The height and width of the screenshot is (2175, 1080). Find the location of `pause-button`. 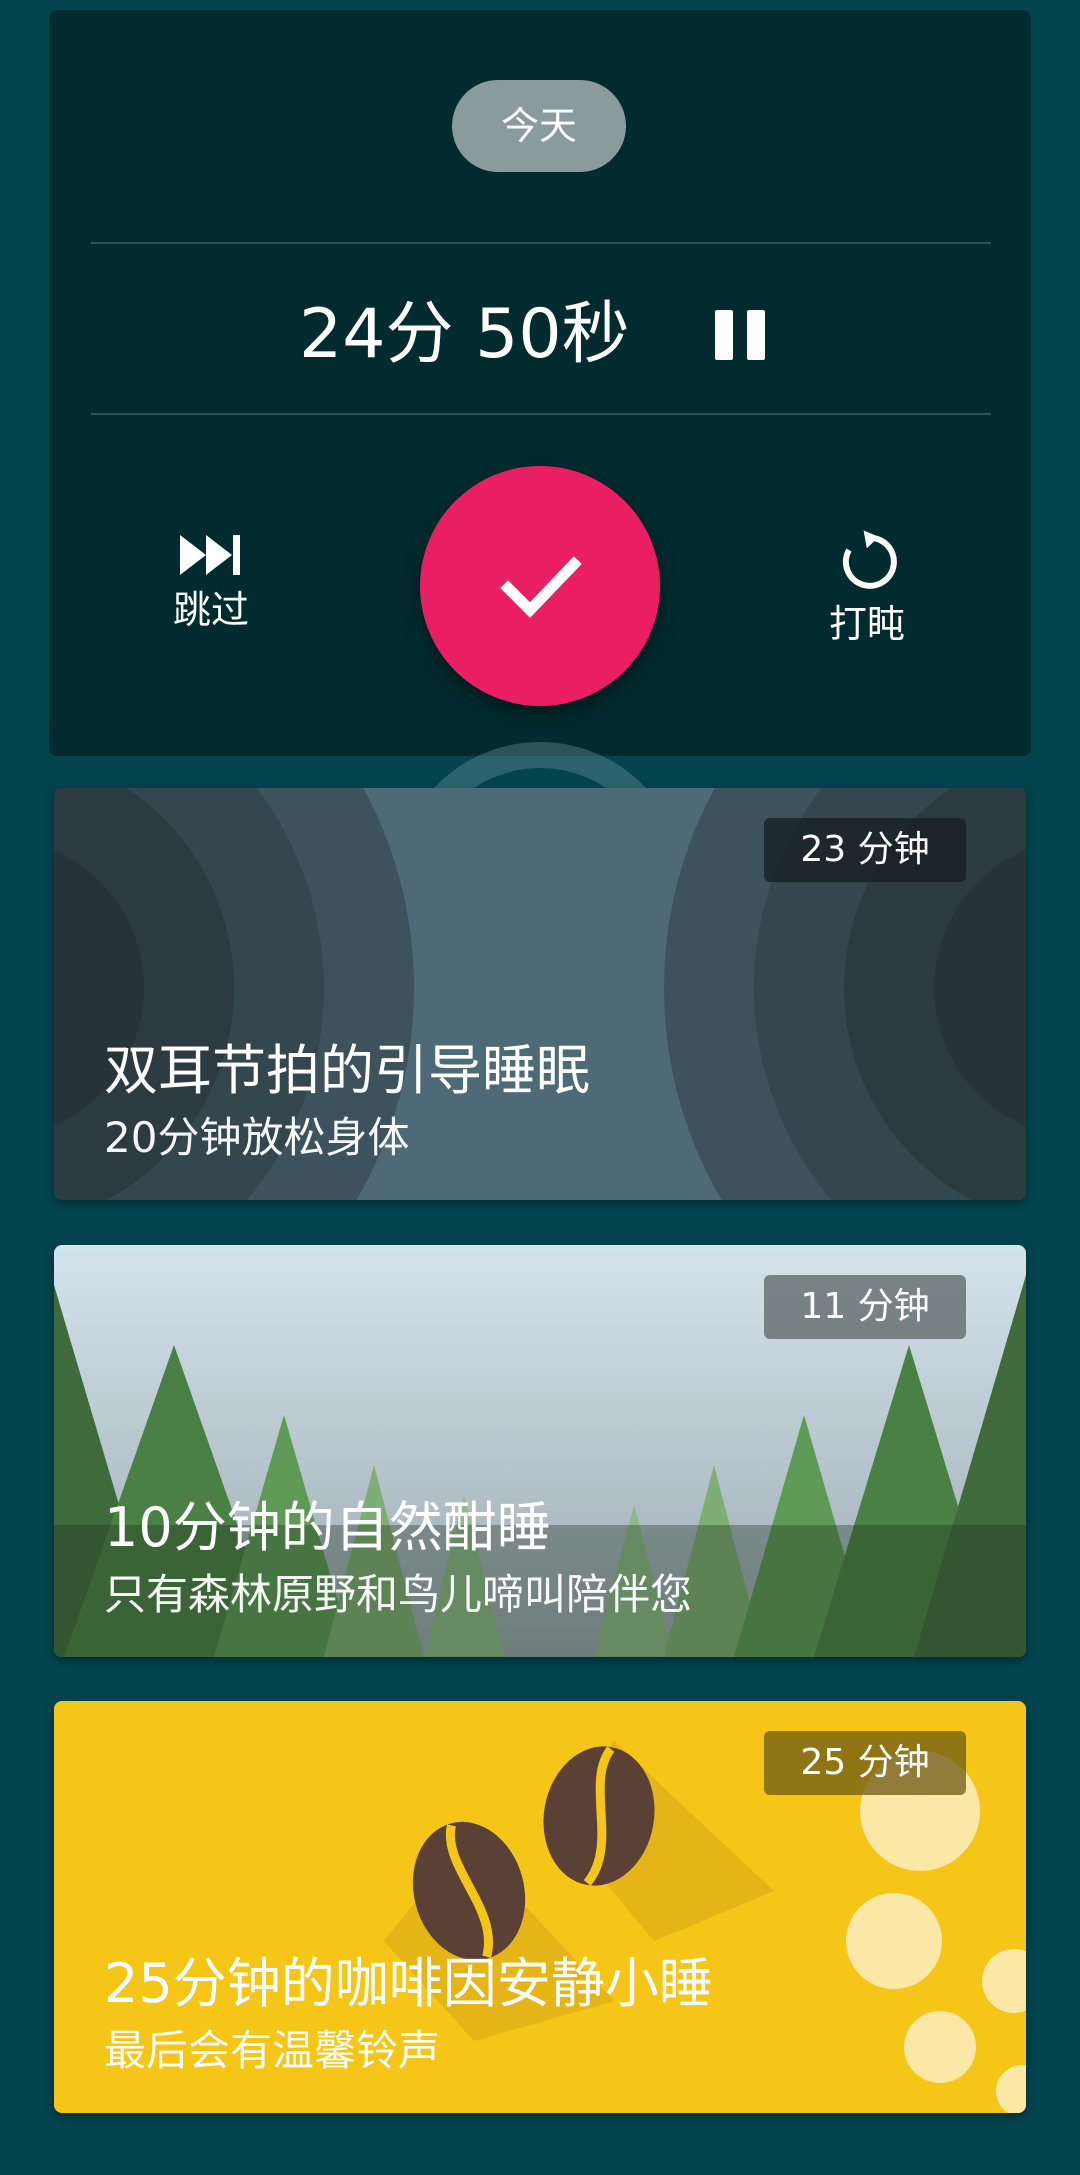

pause-button is located at coordinates (742, 333).